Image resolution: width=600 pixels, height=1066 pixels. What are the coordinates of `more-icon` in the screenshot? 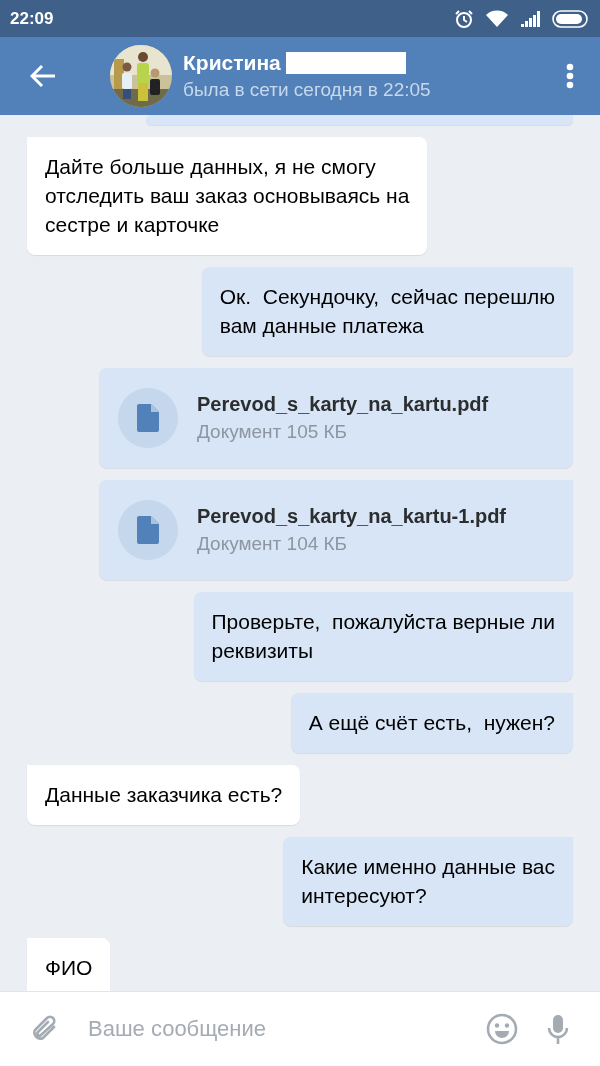 It's located at (570, 76).